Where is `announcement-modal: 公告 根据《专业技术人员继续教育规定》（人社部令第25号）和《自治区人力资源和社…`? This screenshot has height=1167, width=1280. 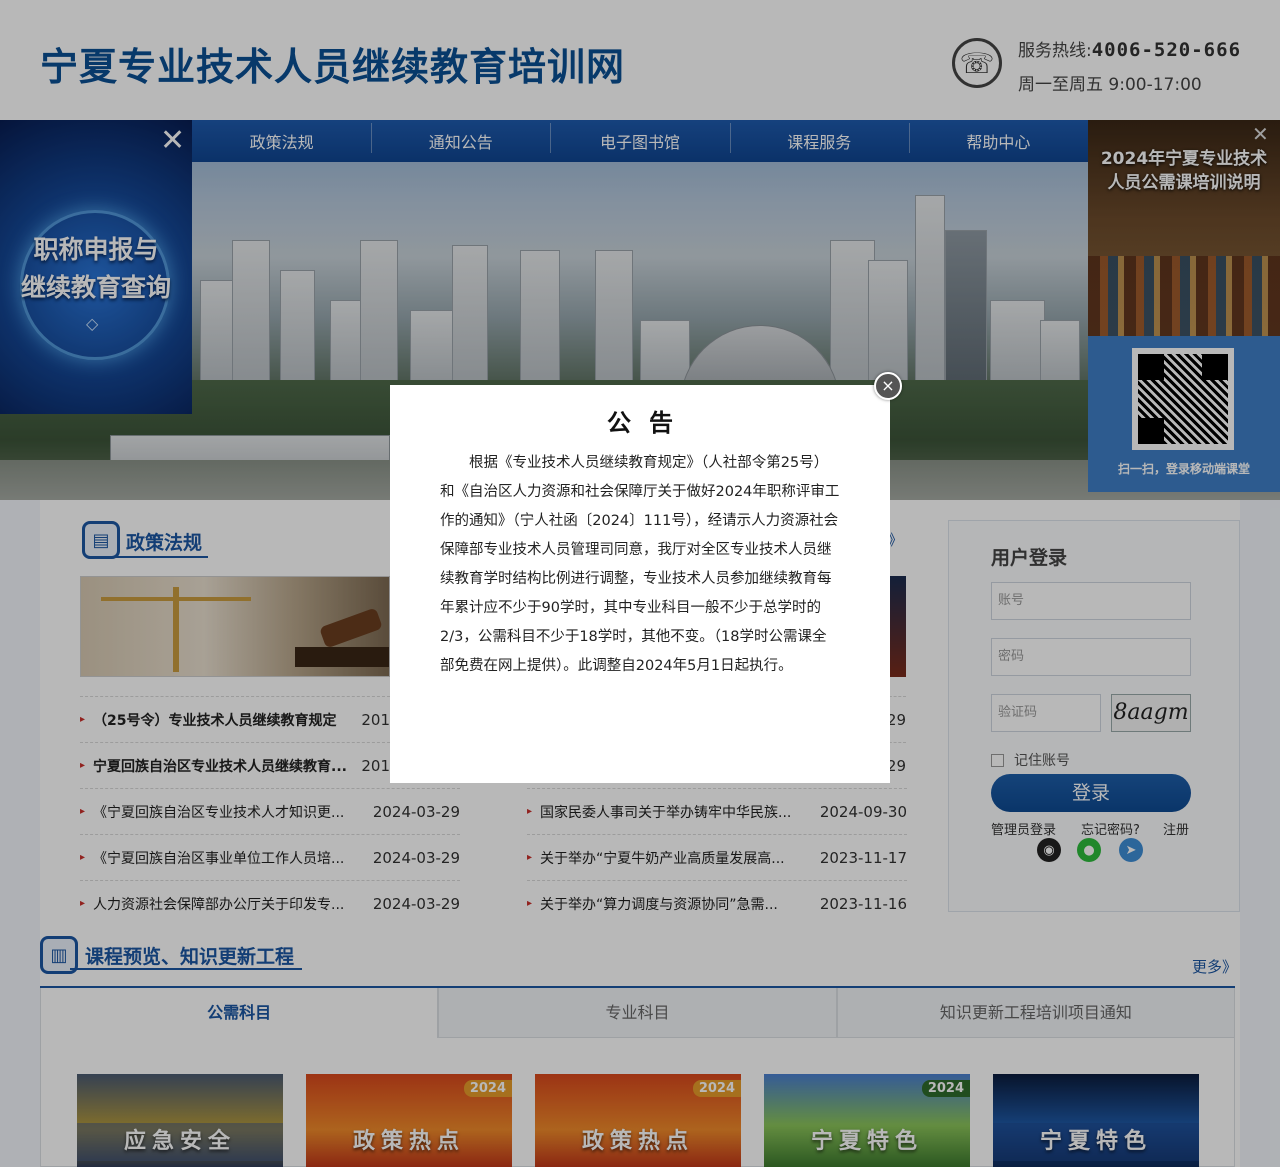
announcement-modal: 公告 根据《专业技术人员继续教育规定》（人社部令第25号）和《自治区人力资源和社… is located at coordinates (640, 584).